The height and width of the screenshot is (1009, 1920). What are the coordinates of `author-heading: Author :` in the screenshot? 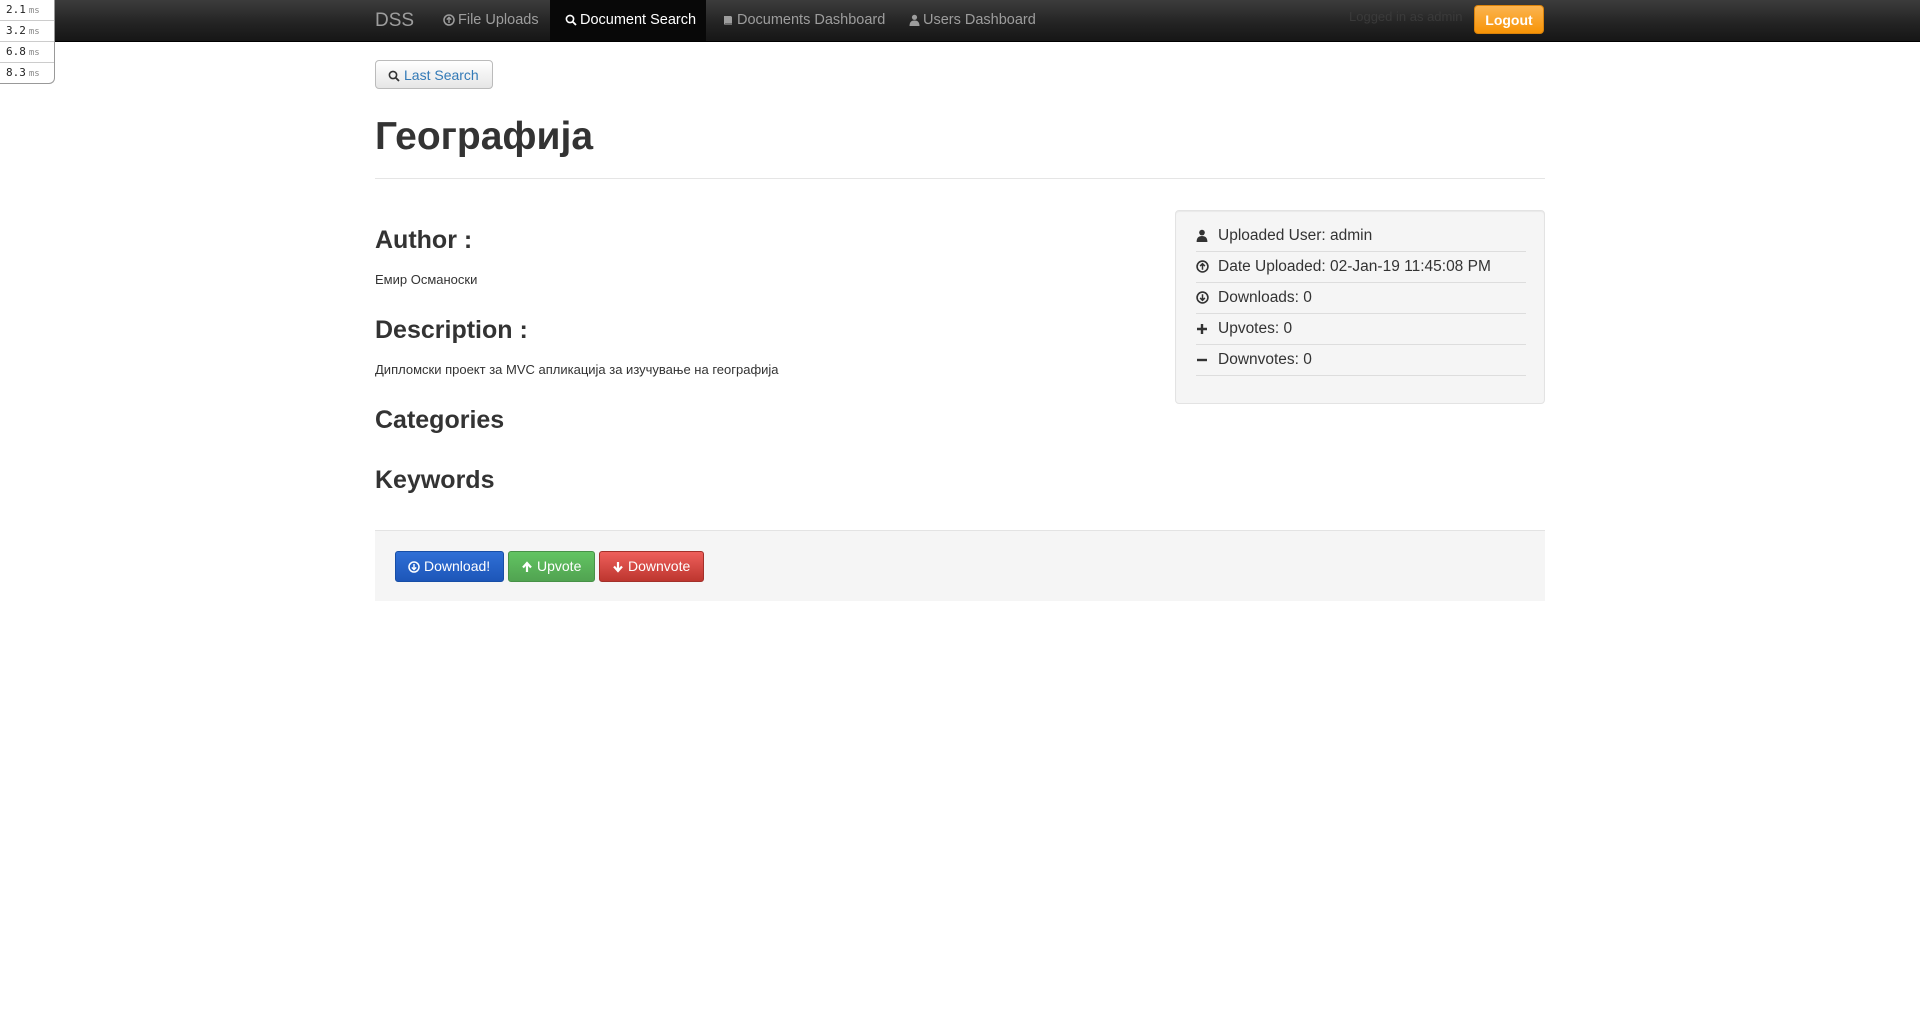 It's located at (424, 240).